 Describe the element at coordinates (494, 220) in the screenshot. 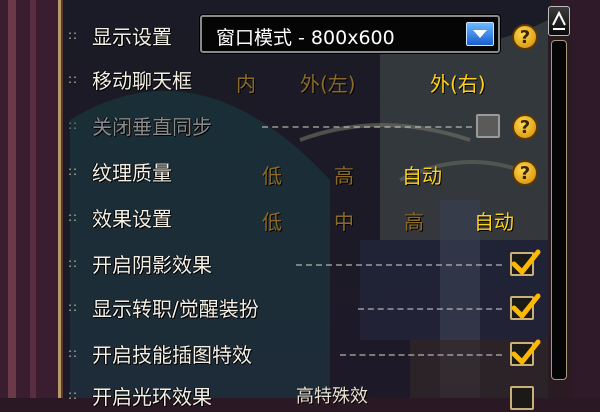

I see `effects-option-auto: 自动` at that location.